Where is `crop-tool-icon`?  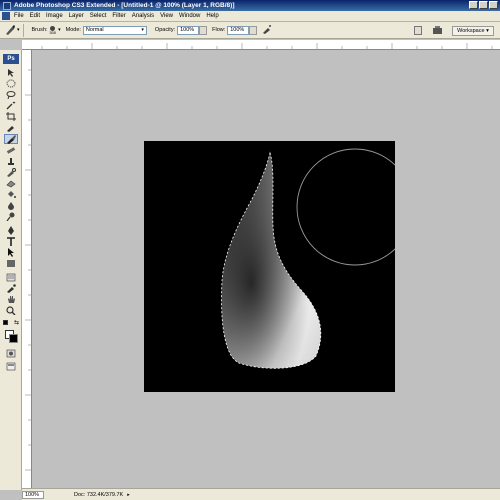 crop-tool-icon is located at coordinates (11, 116).